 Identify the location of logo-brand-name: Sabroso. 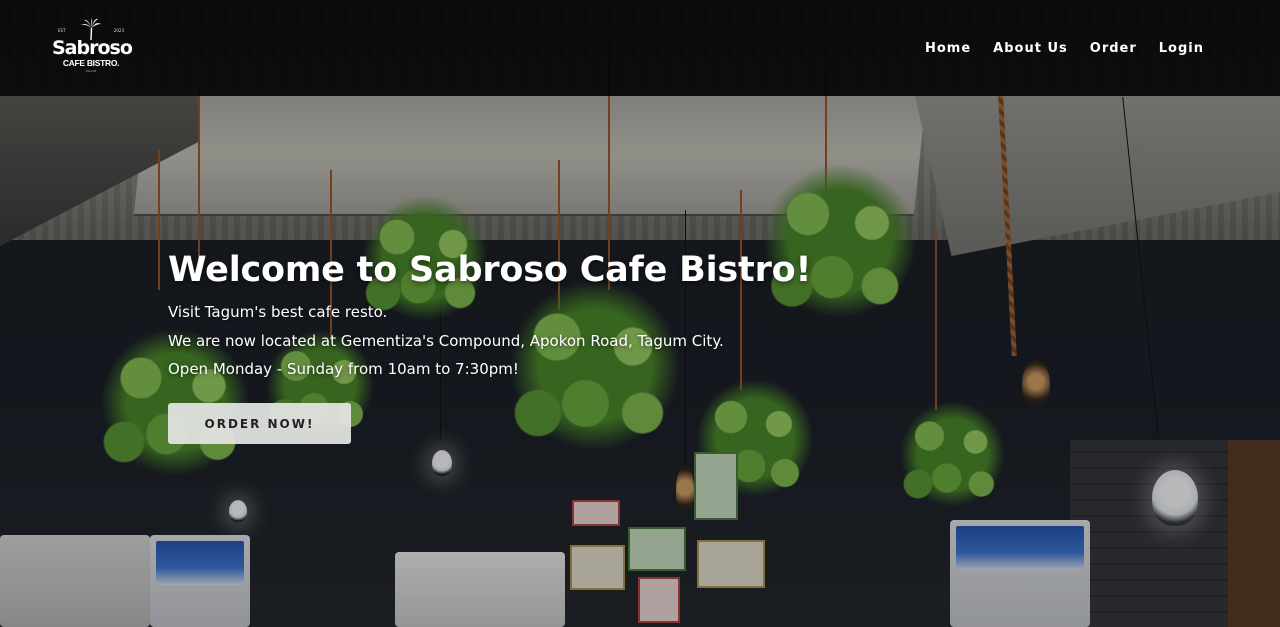
(92, 48).